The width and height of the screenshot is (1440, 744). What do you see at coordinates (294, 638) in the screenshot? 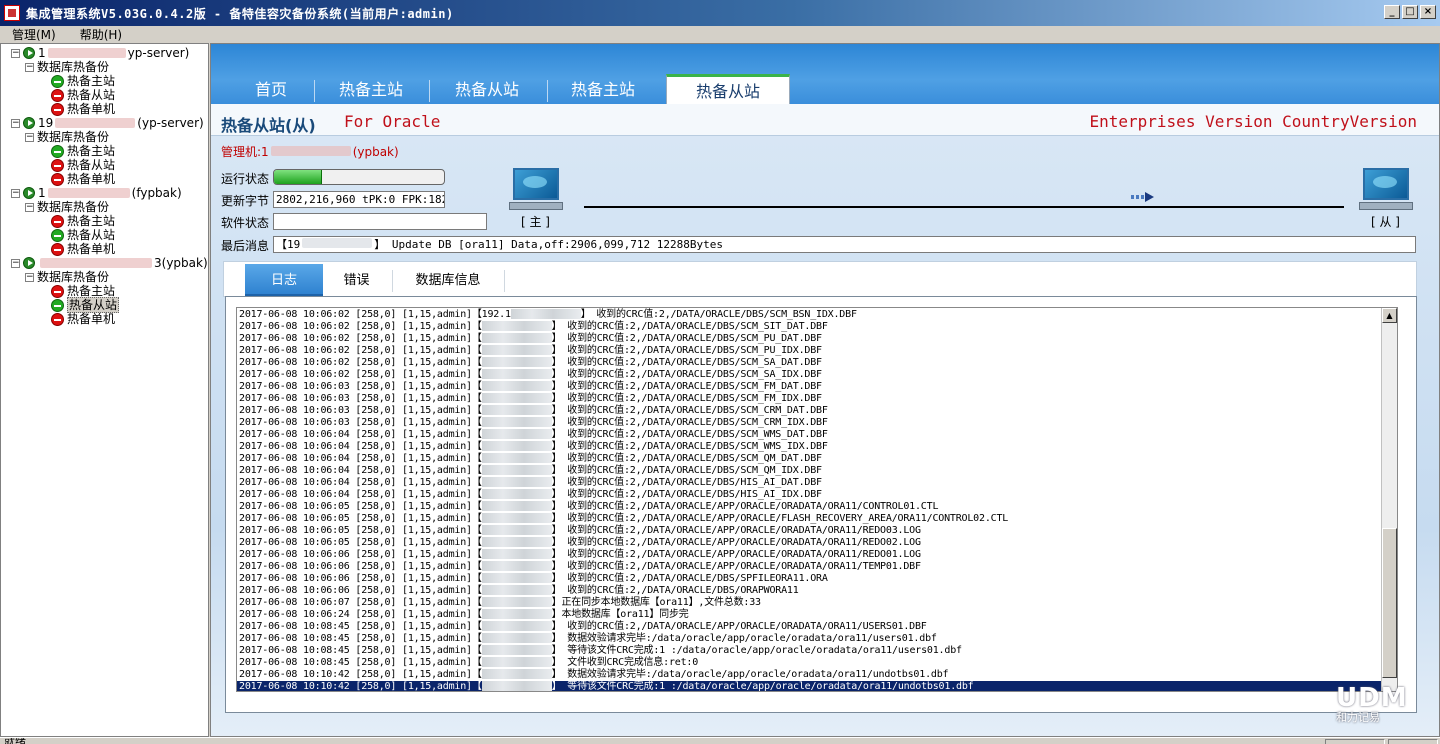
I see `log-timestamp: 2017-06-08 10:08:45` at bounding box center [294, 638].